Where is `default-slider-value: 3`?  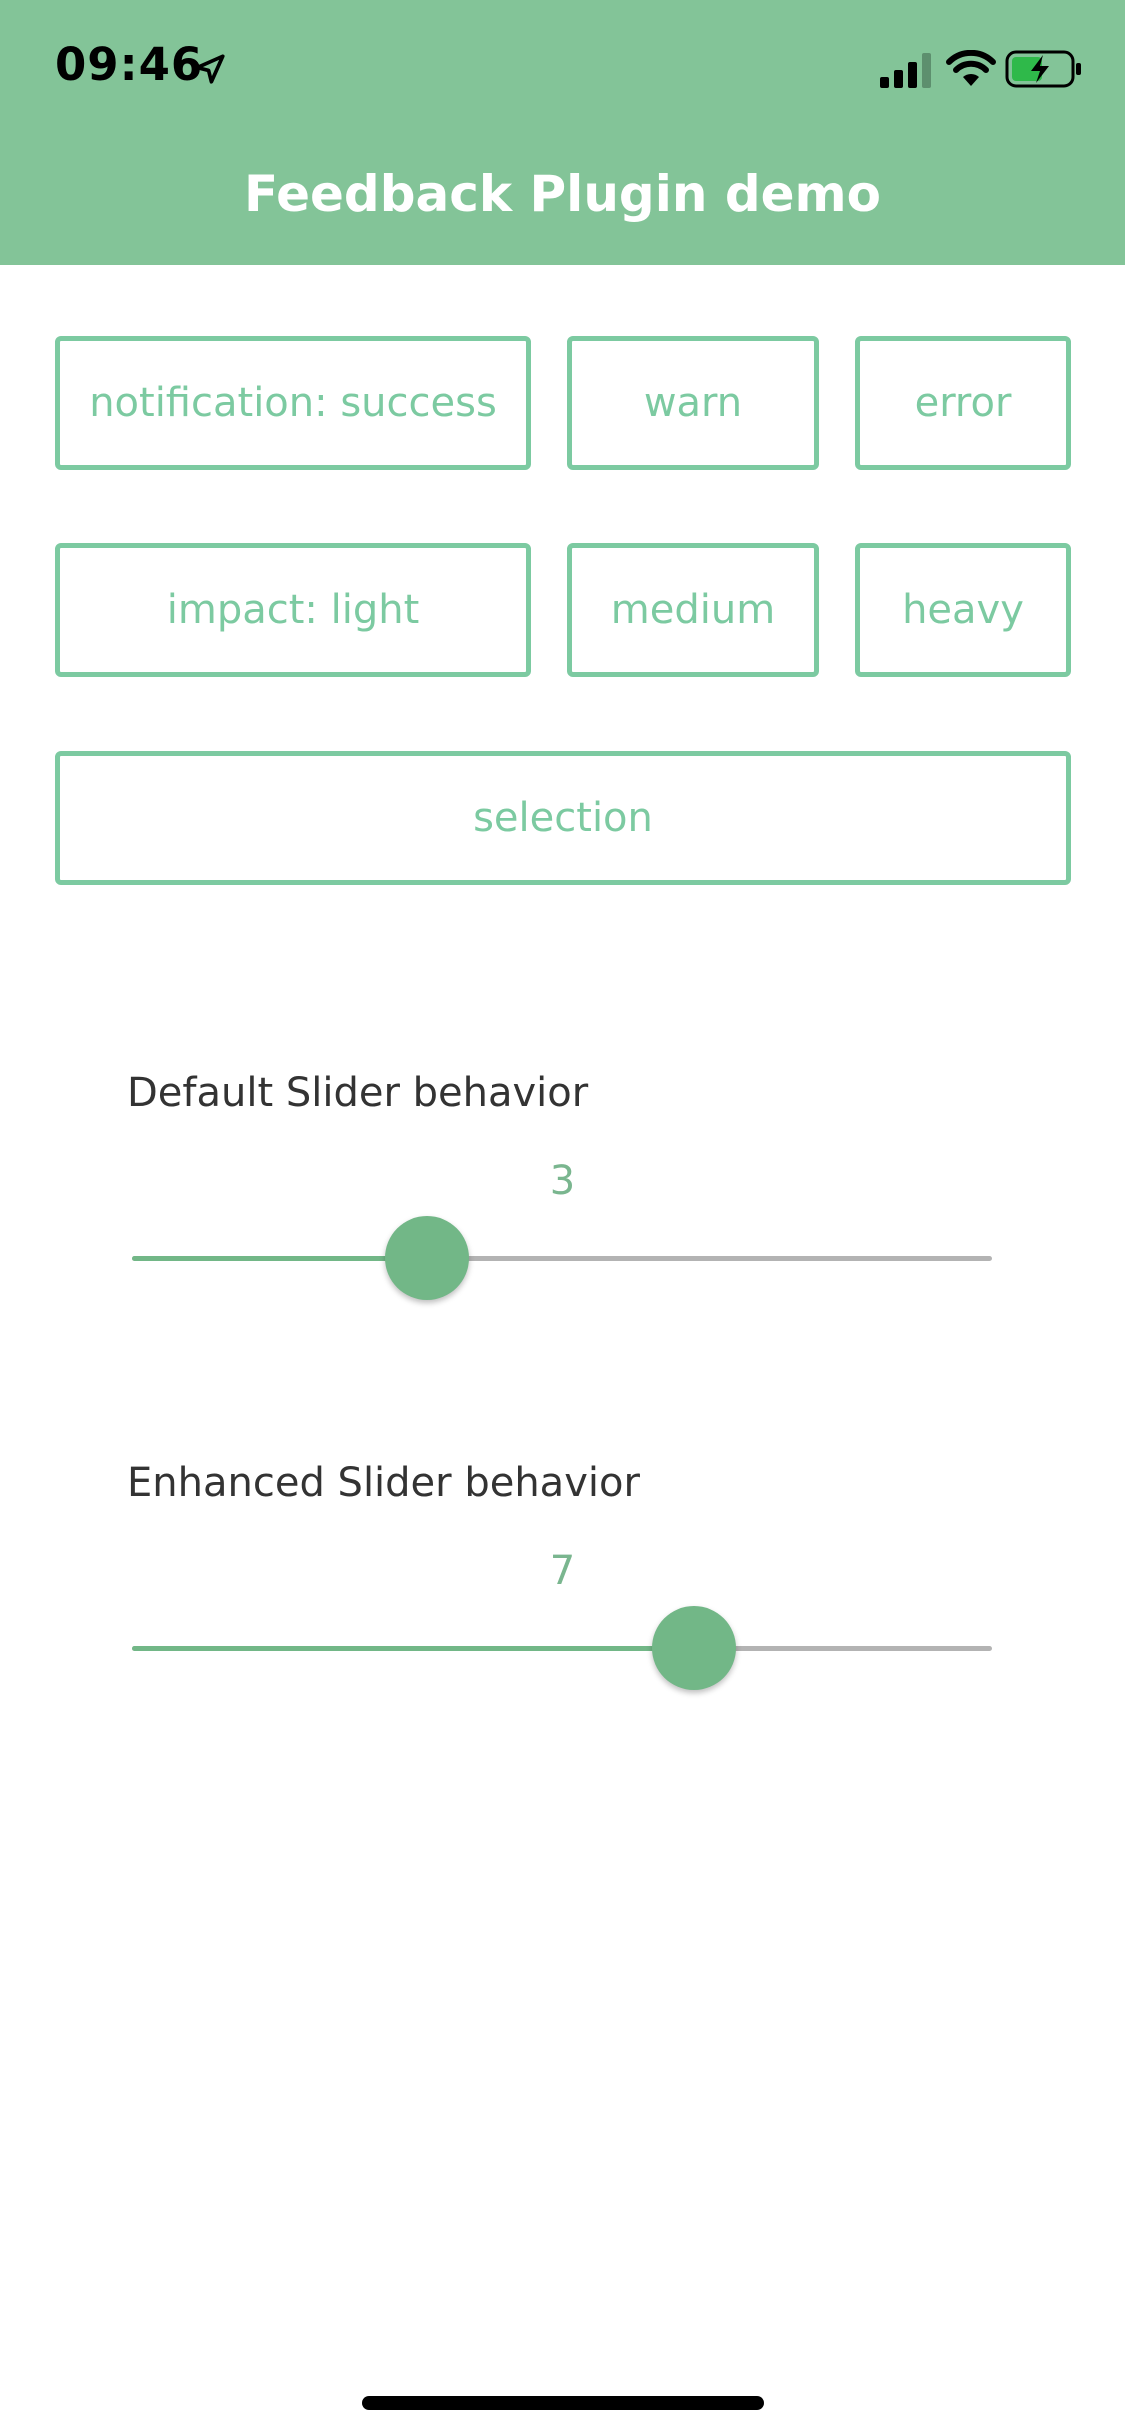
default-slider-value: 3 is located at coordinates (562, 1181).